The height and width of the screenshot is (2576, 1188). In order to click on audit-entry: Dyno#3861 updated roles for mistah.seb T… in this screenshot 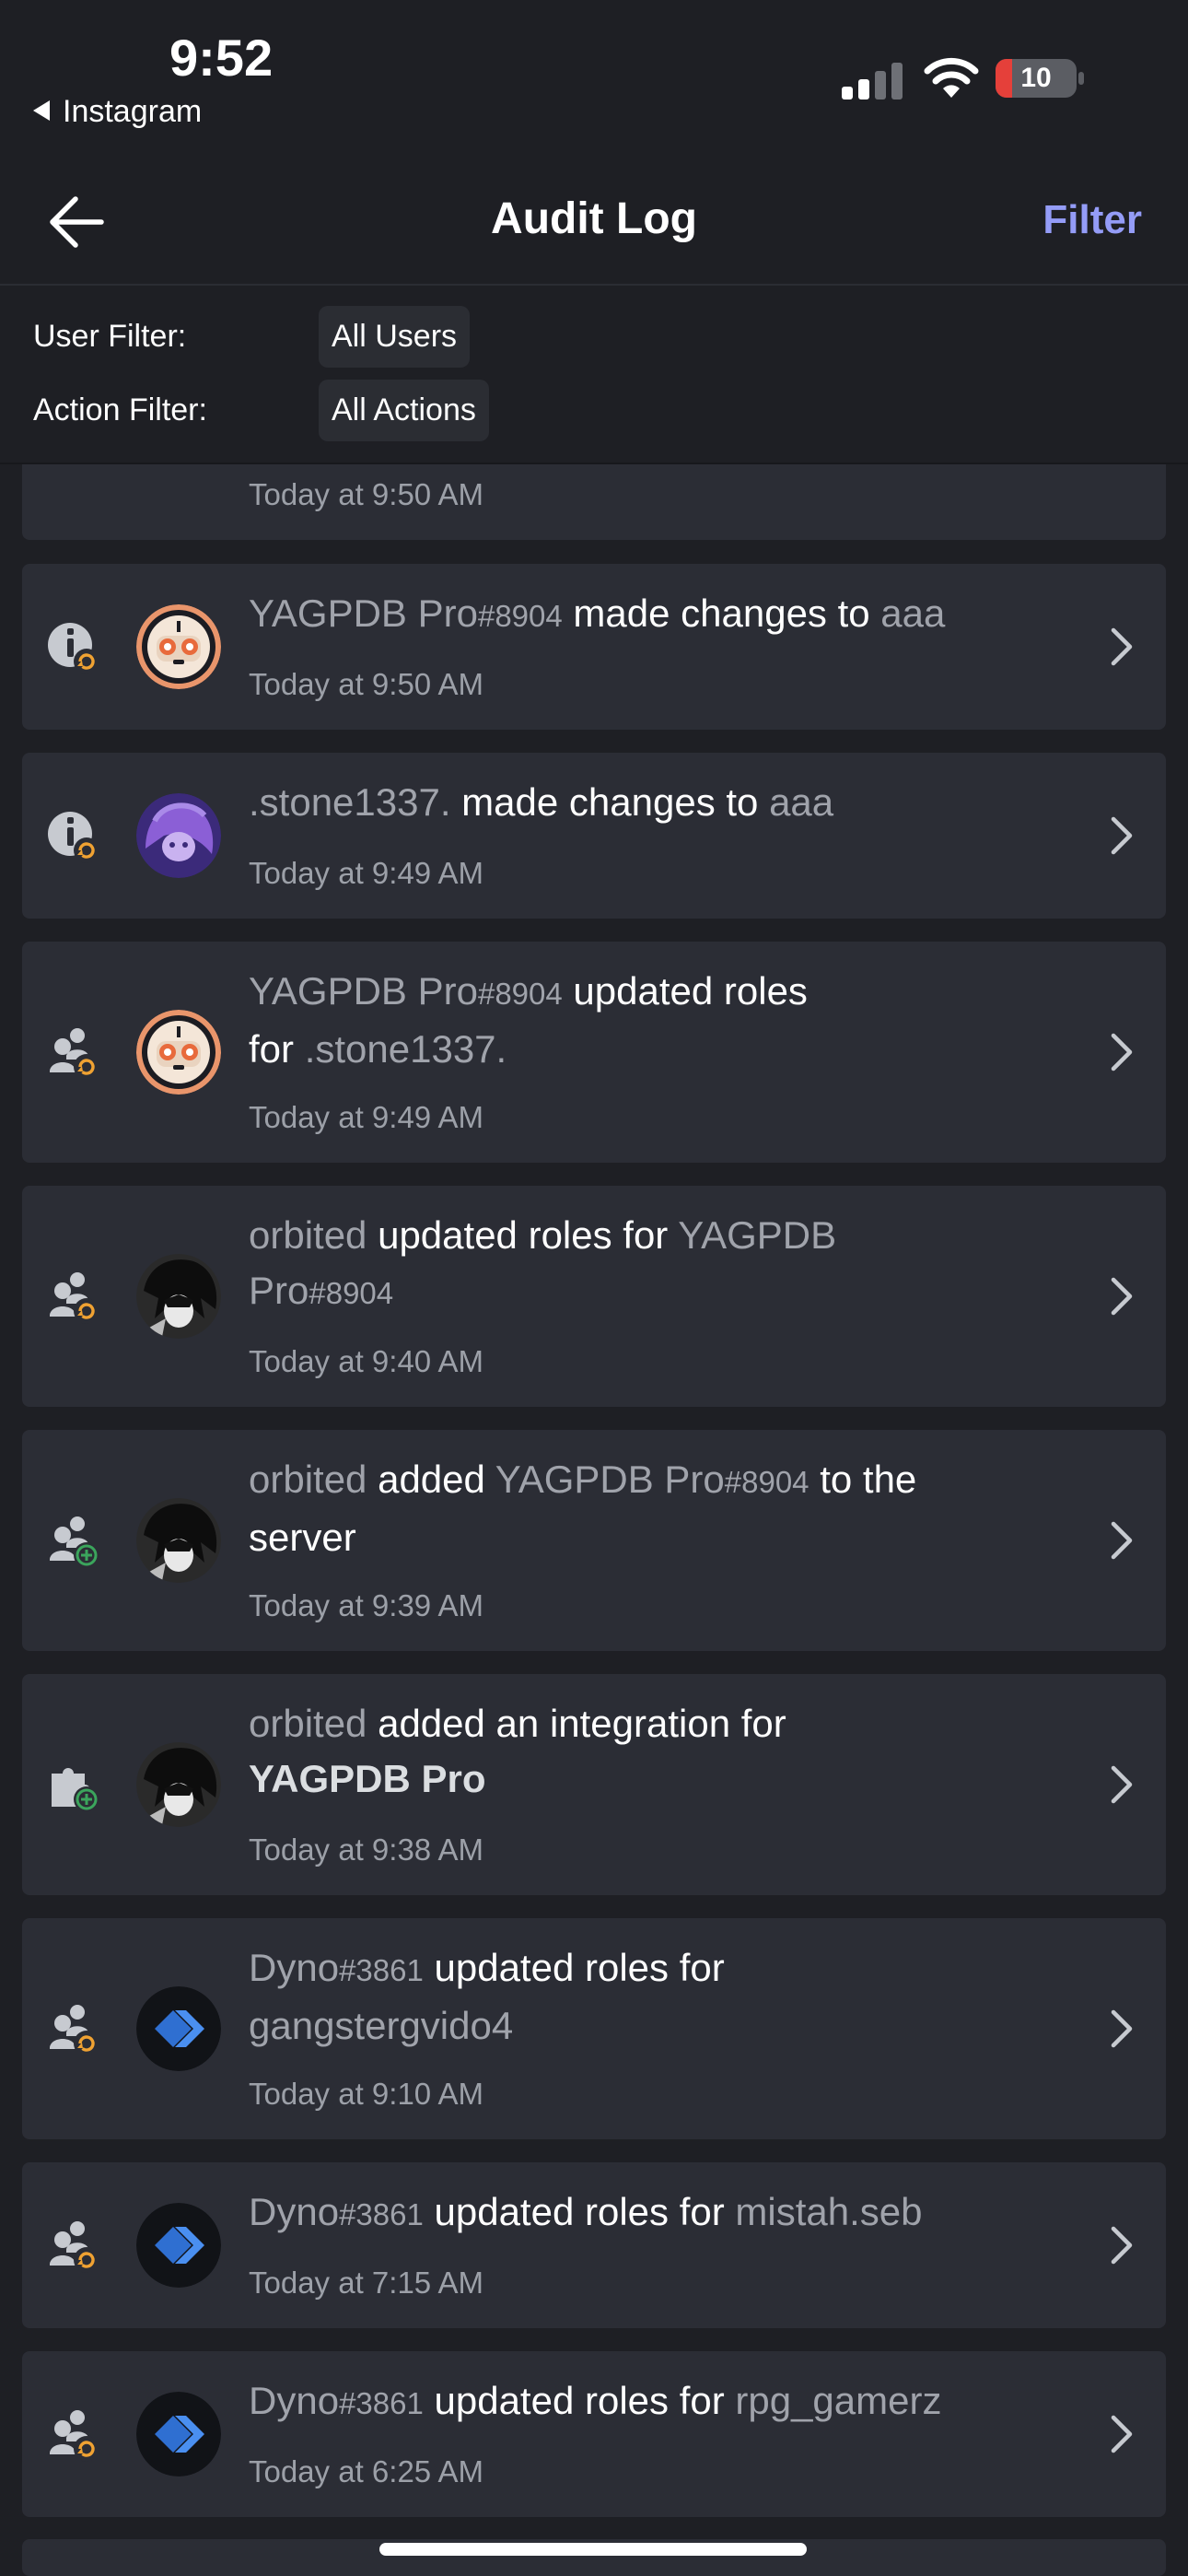, I will do `click(594, 2245)`.